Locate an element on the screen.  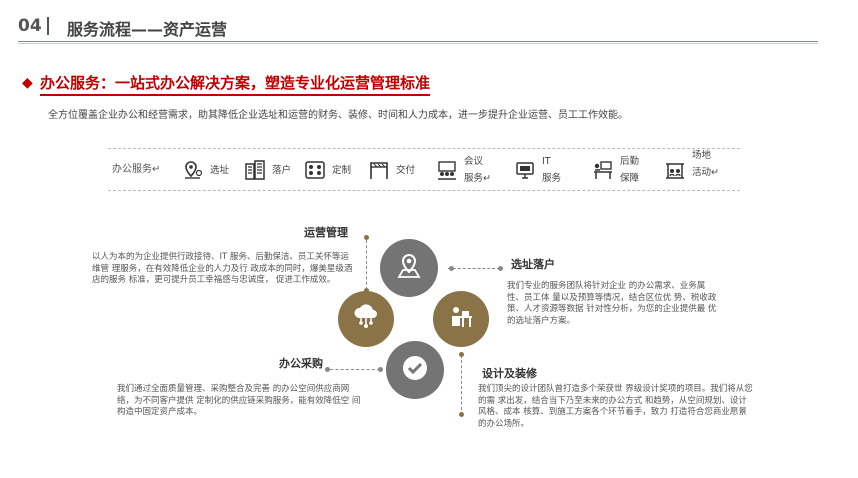
site-title: 选址落户 is located at coordinates (533, 264).